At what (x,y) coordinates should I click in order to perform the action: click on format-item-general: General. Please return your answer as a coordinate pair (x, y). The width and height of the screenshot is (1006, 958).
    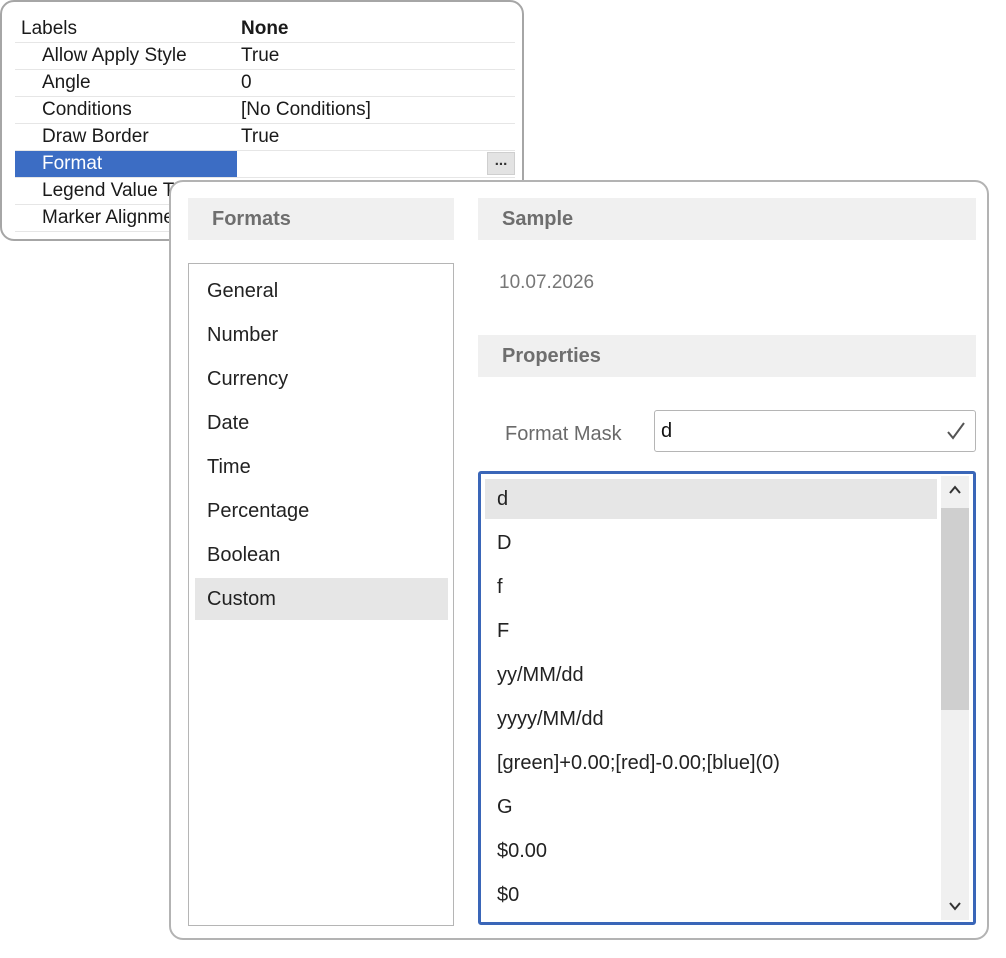
    Looking at the image, I should click on (321, 291).